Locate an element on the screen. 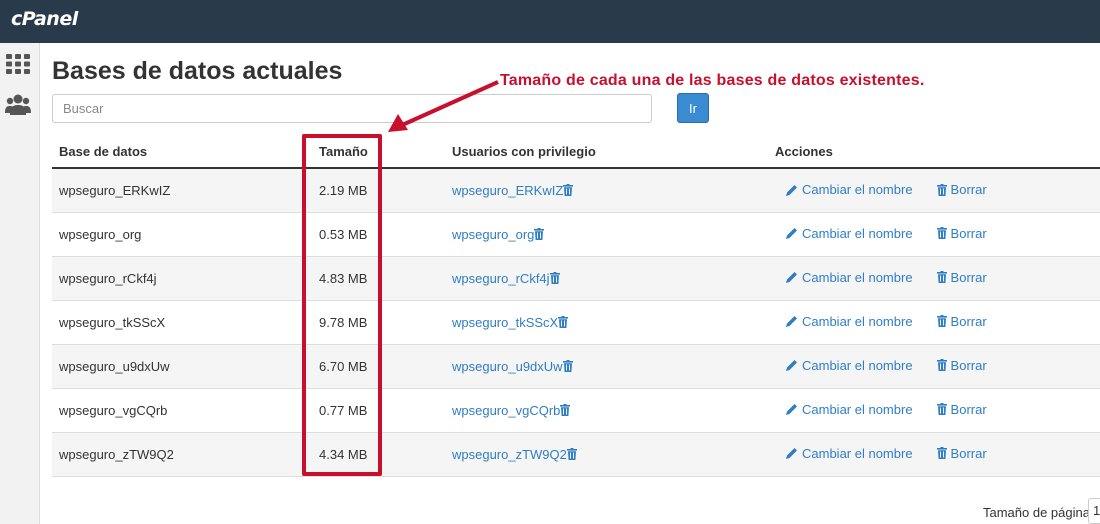 The image size is (1100, 524). privileged-user-link: wpseguro_org is located at coordinates (493, 234).